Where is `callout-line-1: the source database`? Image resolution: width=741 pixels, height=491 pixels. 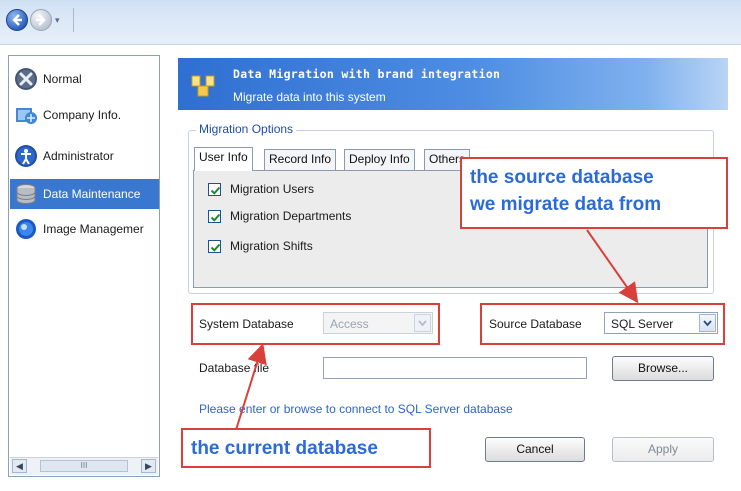 callout-line-1: the source database is located at coordinates (562, 177).